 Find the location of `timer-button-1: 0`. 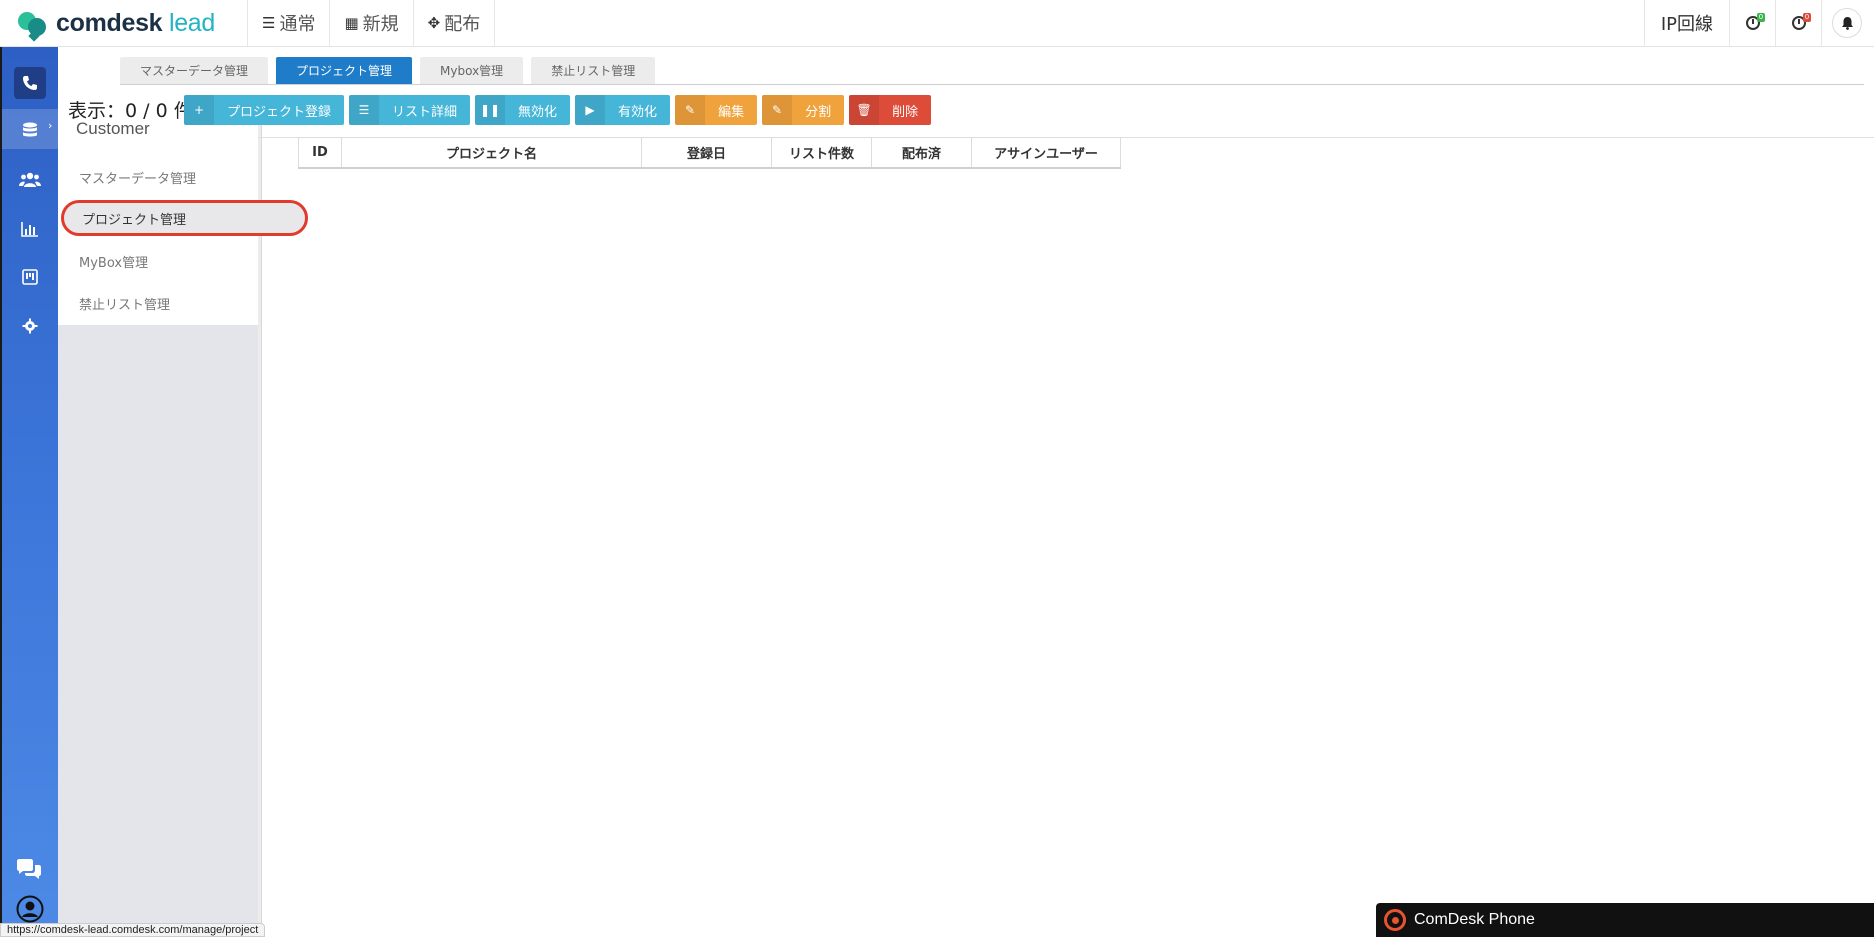

timer-button-1: 0 is located at coordinates (1752, 23).